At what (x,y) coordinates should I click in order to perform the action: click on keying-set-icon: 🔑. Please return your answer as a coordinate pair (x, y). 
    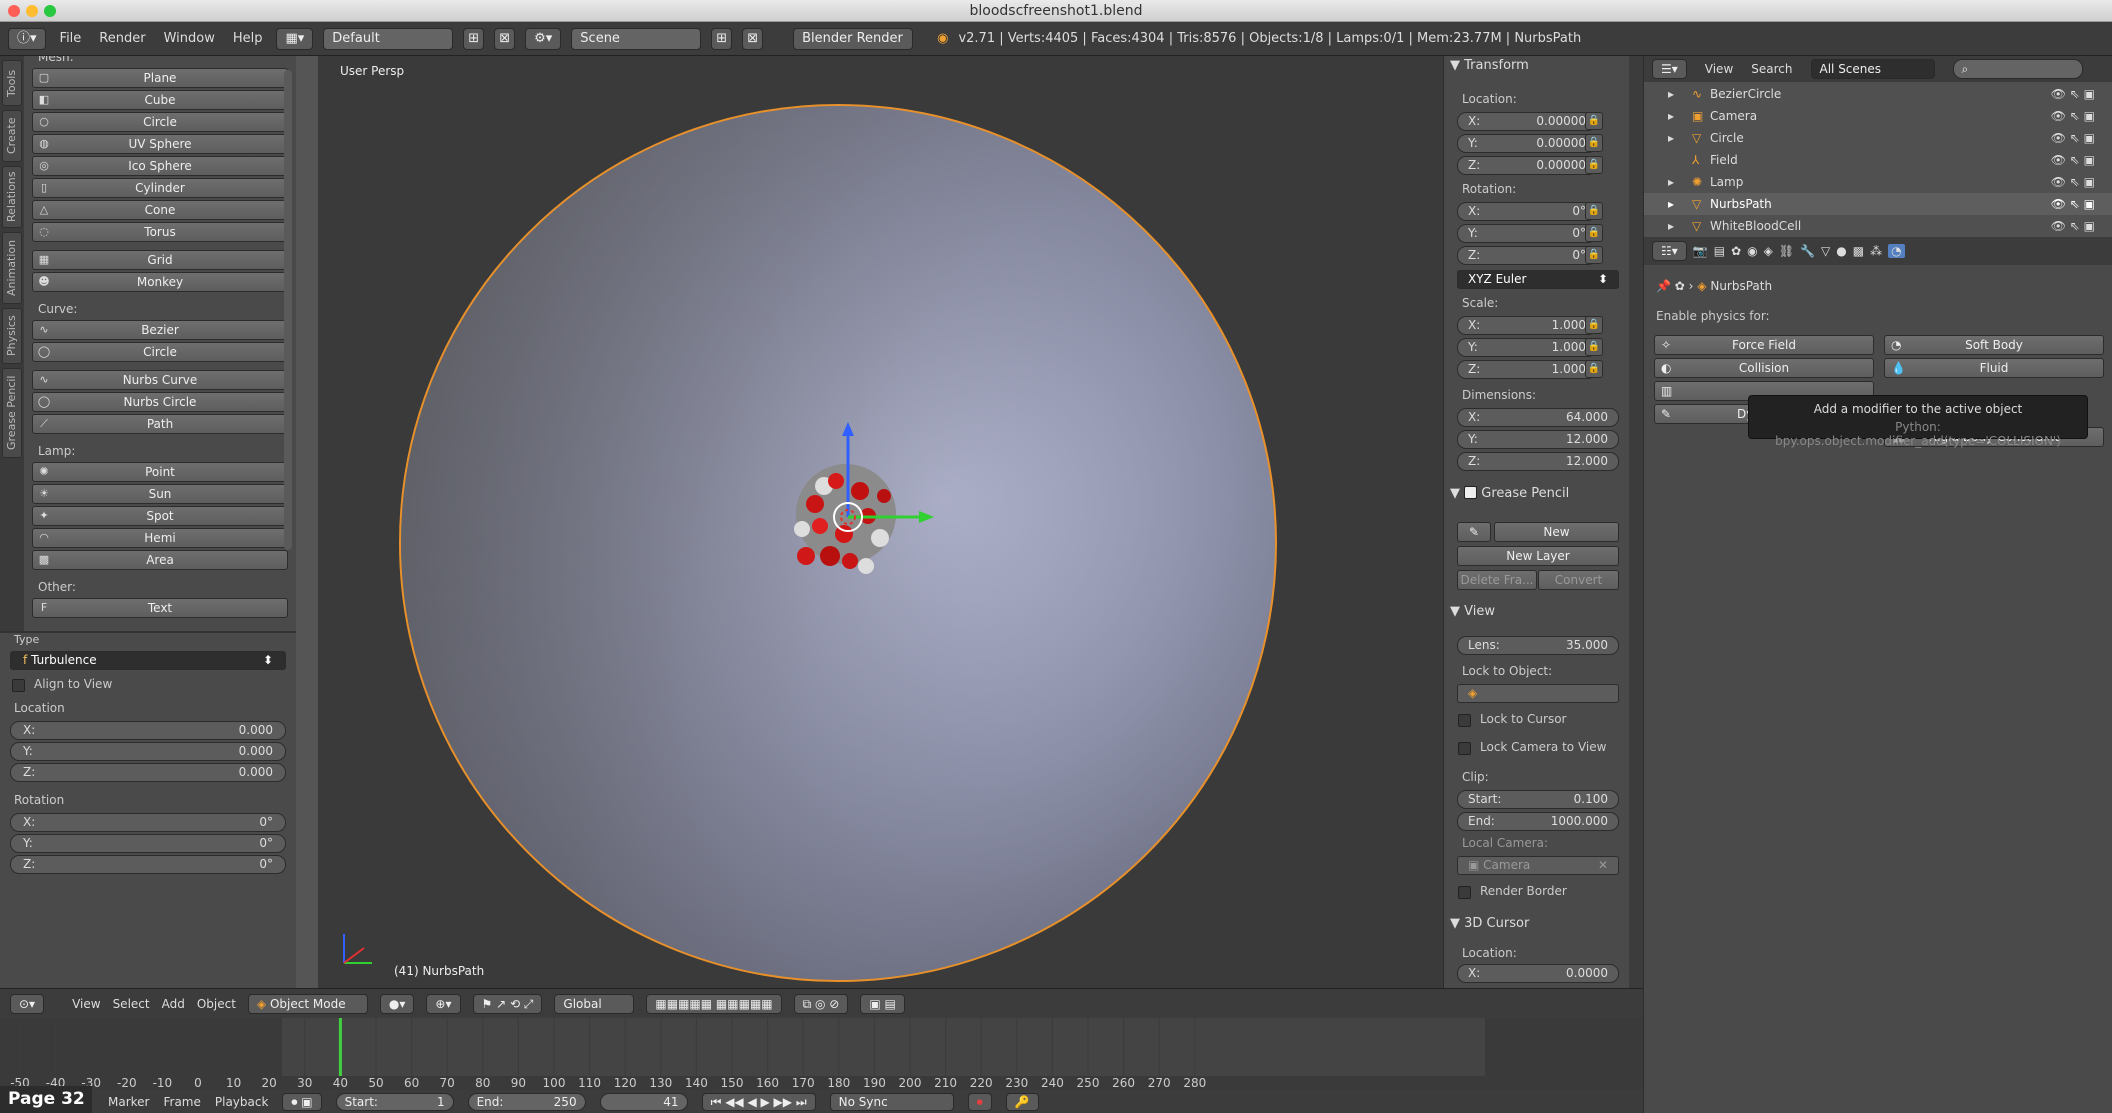
    Looking at the image, I should click on (1022, 1101).